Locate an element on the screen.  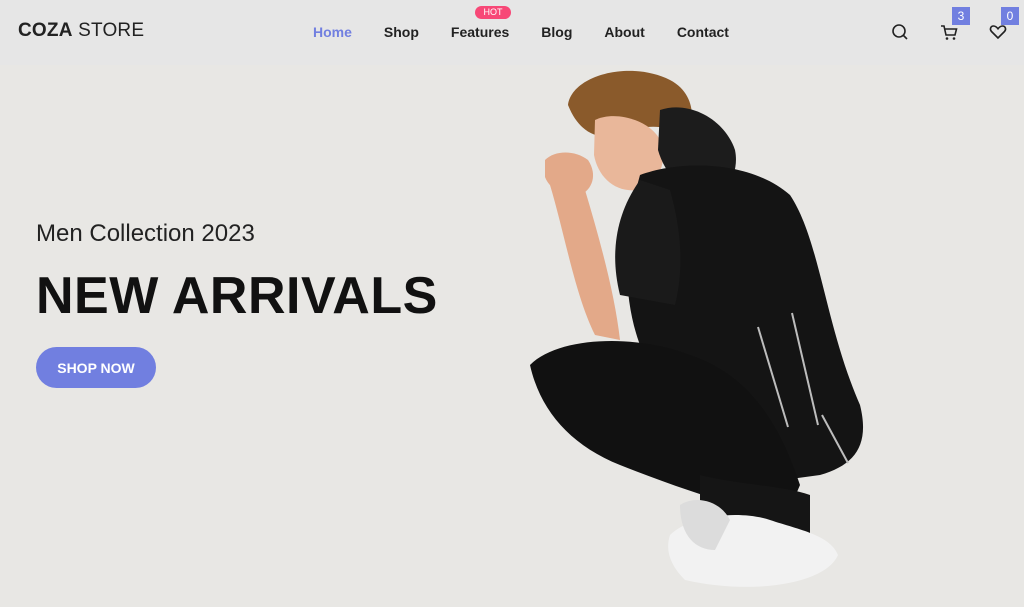
brand-logo: COZA STORE is located at coordinates (81, 31).